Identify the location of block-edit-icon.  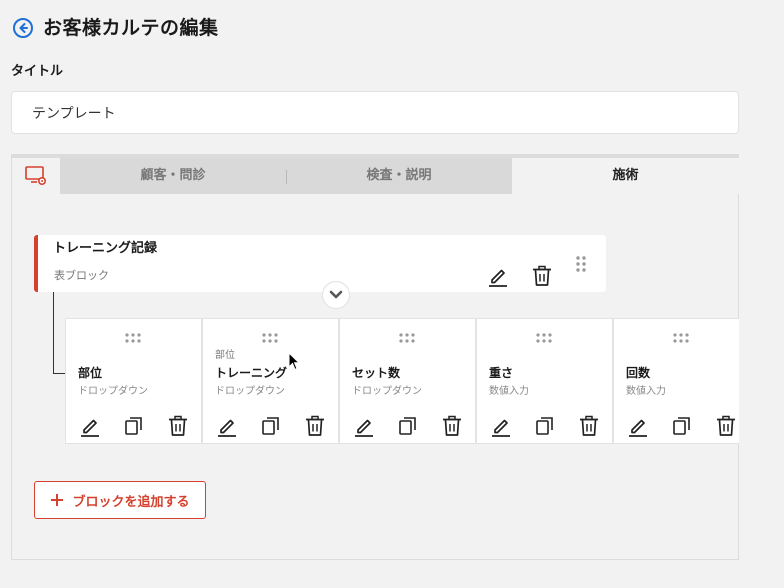
(498, 276).